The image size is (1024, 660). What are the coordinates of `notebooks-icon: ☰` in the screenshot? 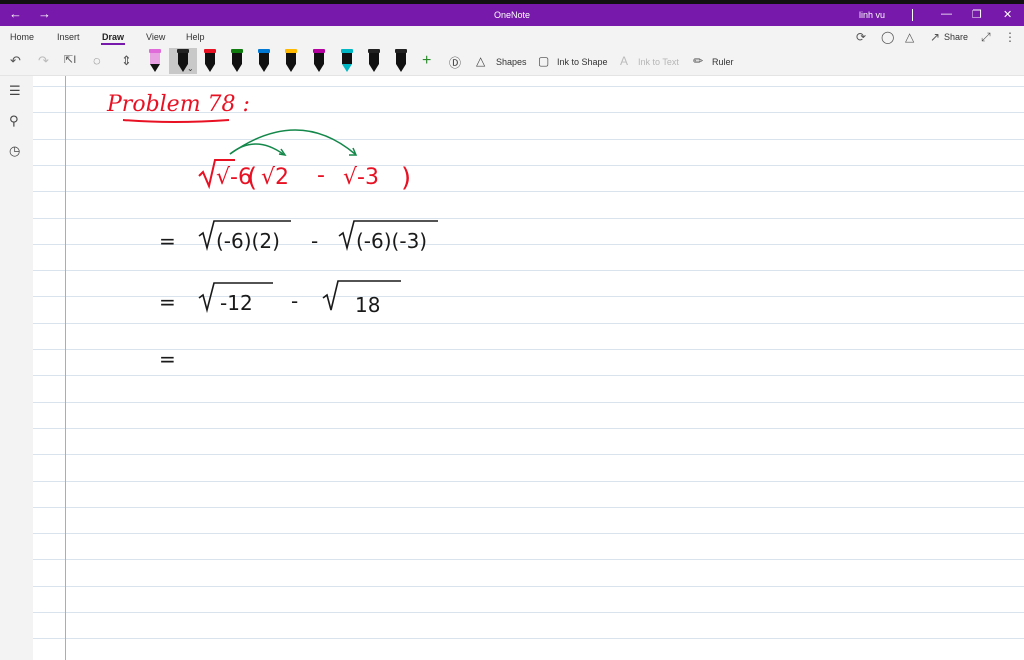 It's located at (15, 91).